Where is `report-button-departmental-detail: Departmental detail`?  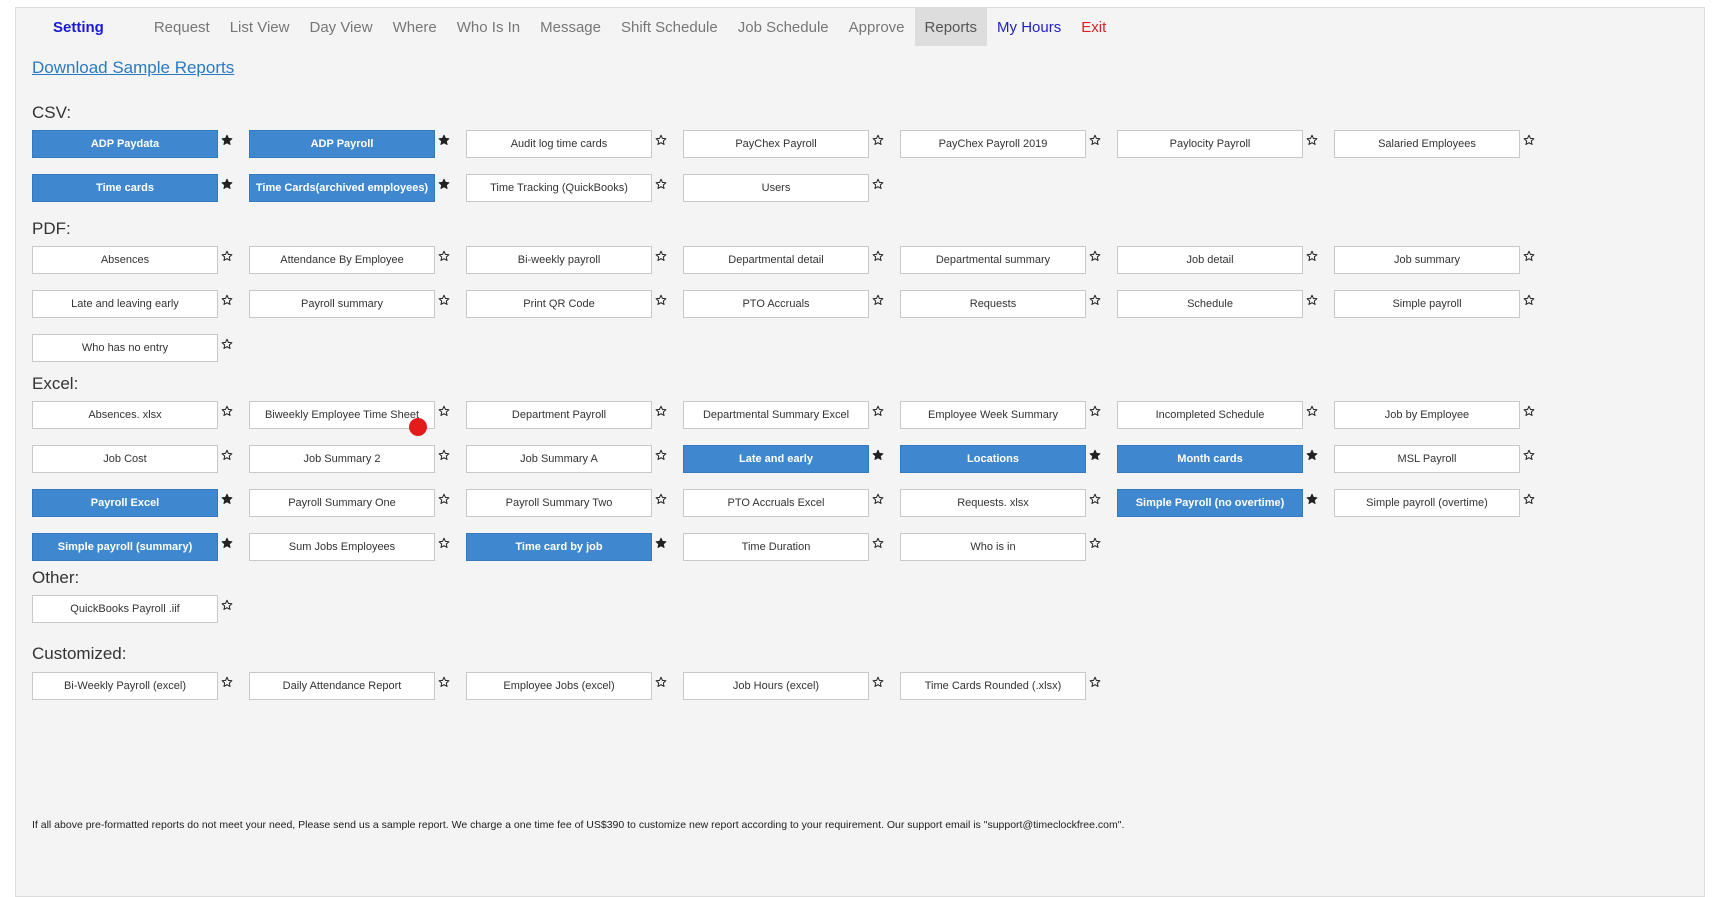 report-button-departmental-detail: Departmental detail is located at coordinates (776, 260).